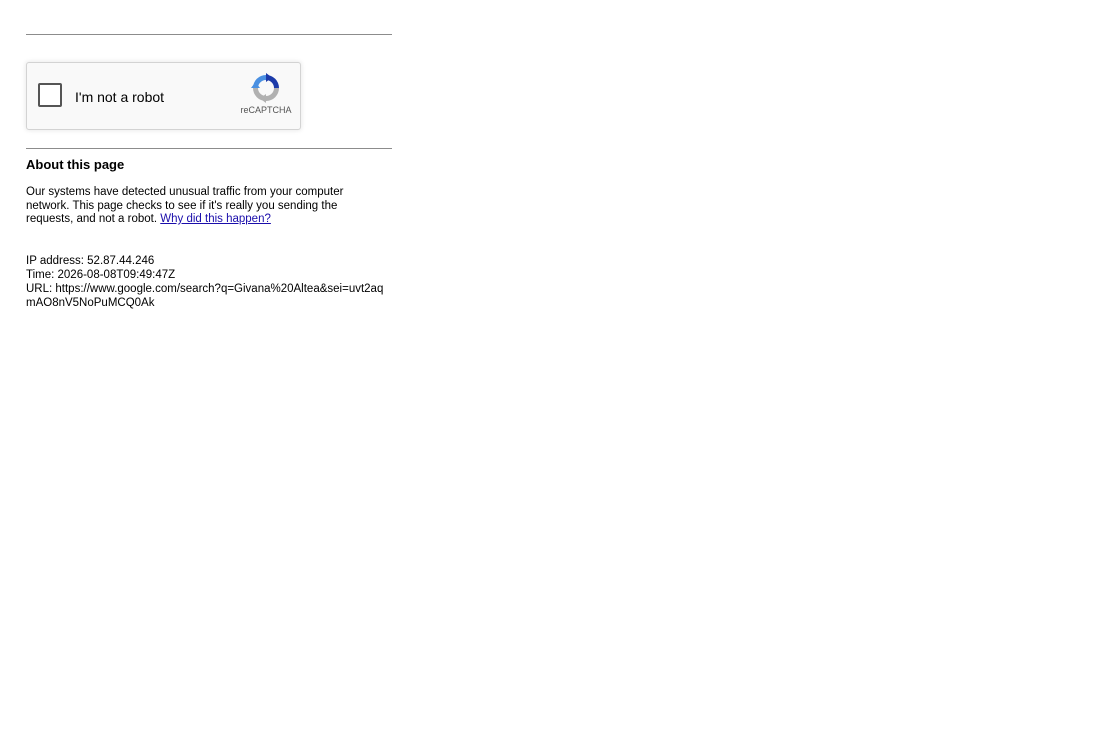 Image resolution: width=1100 pixels, height=751 pixels. Describe the element at coordinates (209, 148) in the screenshot. I see `middle-divider` at that location.